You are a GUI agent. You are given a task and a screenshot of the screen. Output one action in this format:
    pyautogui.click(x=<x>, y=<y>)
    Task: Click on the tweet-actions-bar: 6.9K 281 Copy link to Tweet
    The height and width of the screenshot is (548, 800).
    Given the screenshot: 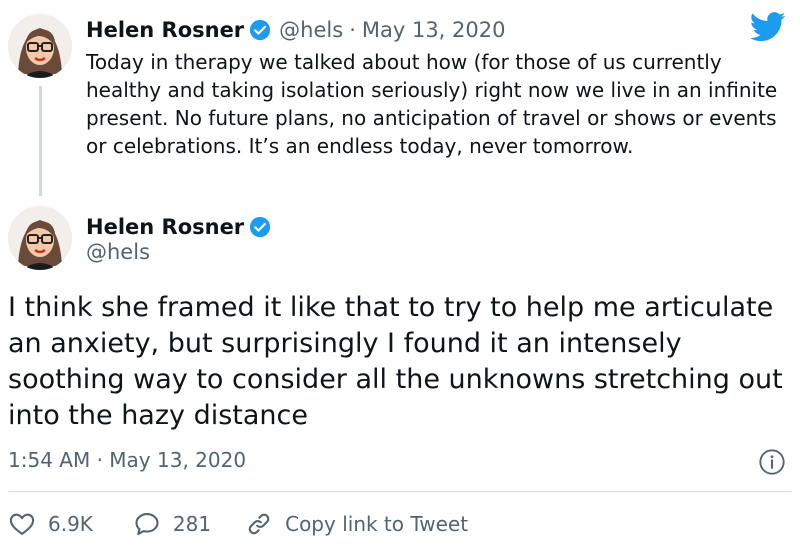 What is the action you would take?
    pyautogui.click(x=238, y=524)
    